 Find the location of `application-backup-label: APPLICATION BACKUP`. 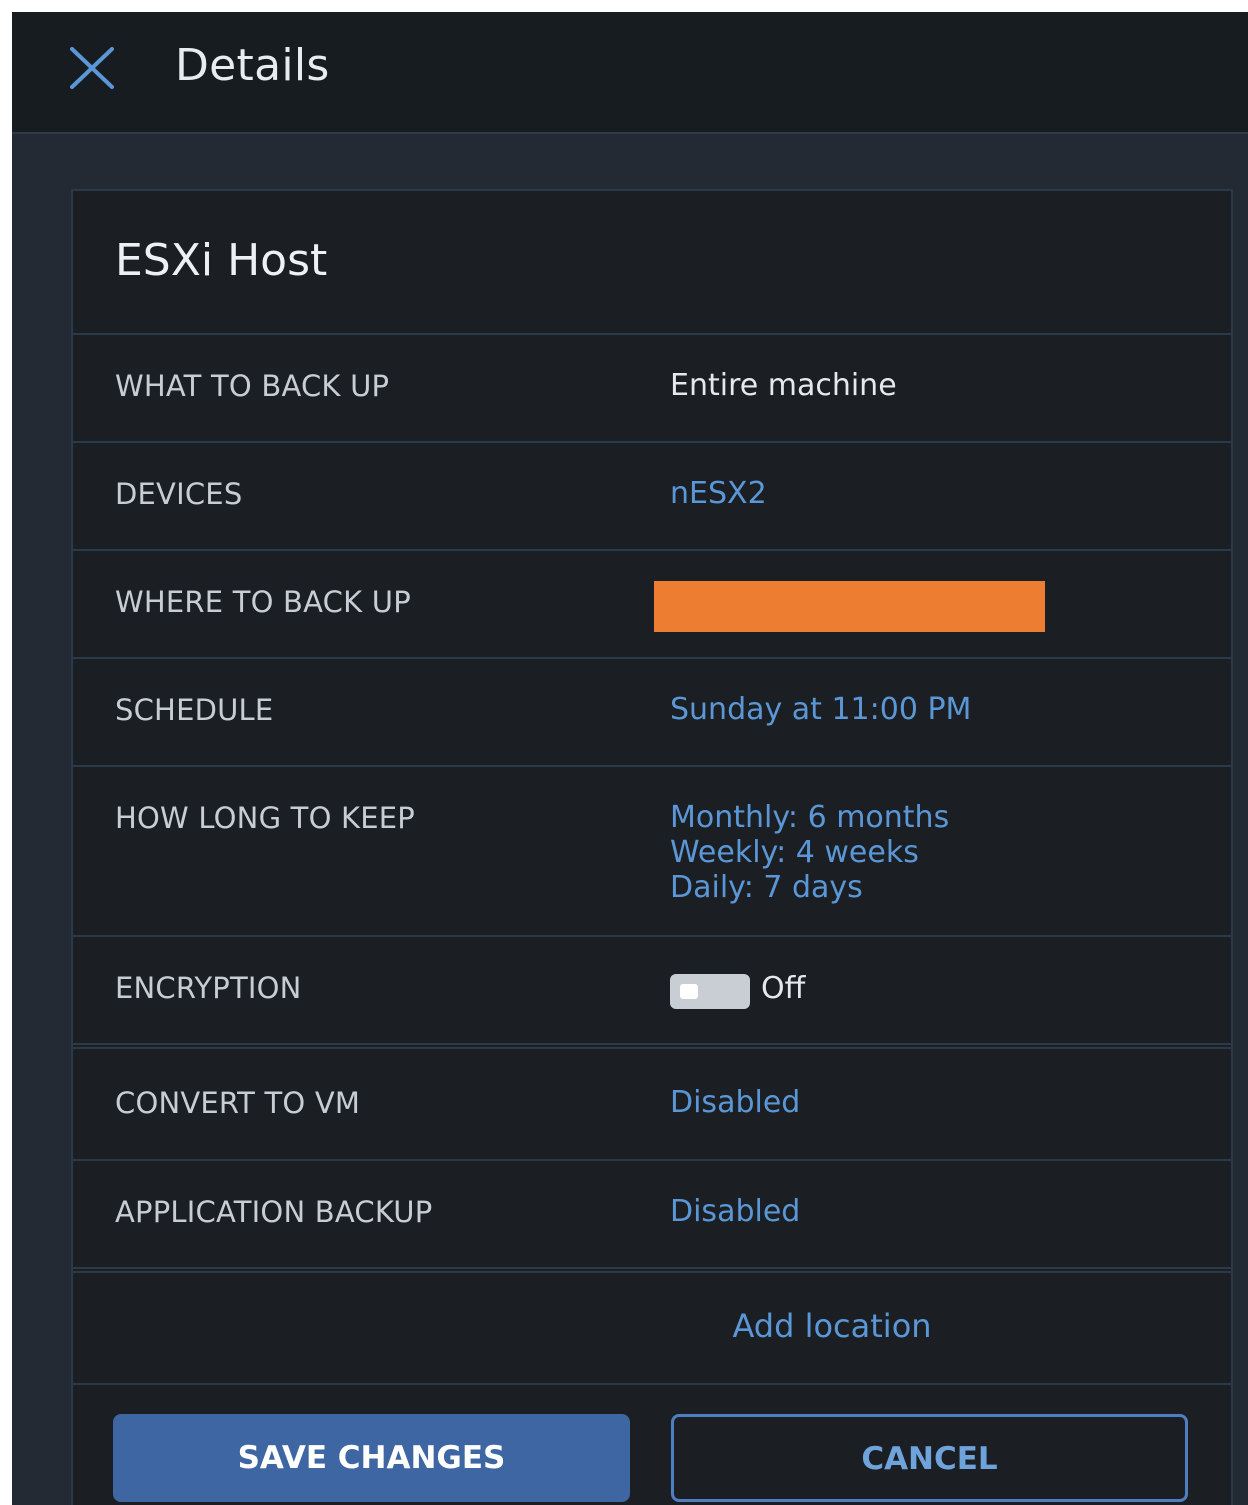

application-backup-label: APPLICATION BACKUP is located at coordinates (274, 1212).